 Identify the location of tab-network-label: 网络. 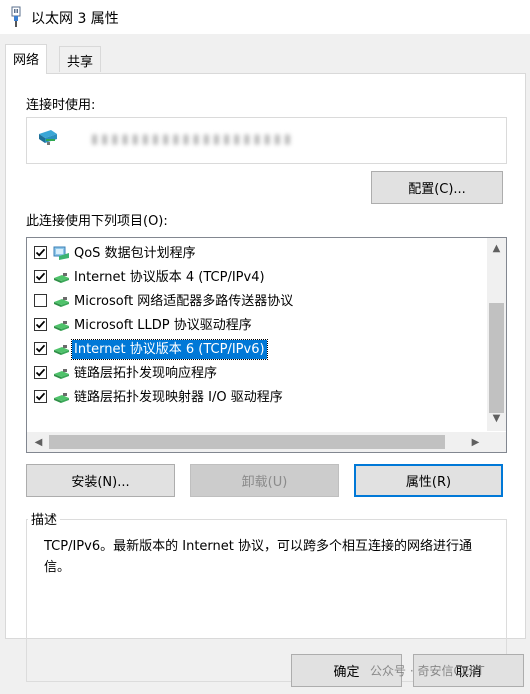
(26, 60).